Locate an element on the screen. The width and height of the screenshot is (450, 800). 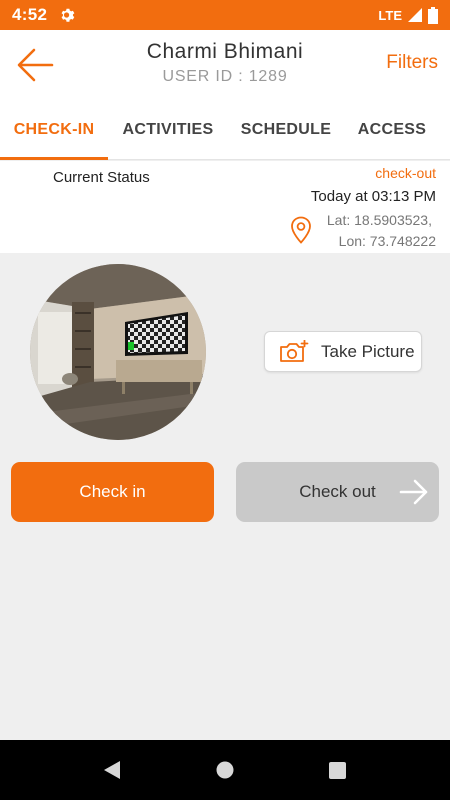
check-out-button: Check out is located at coordinates (337, 492).